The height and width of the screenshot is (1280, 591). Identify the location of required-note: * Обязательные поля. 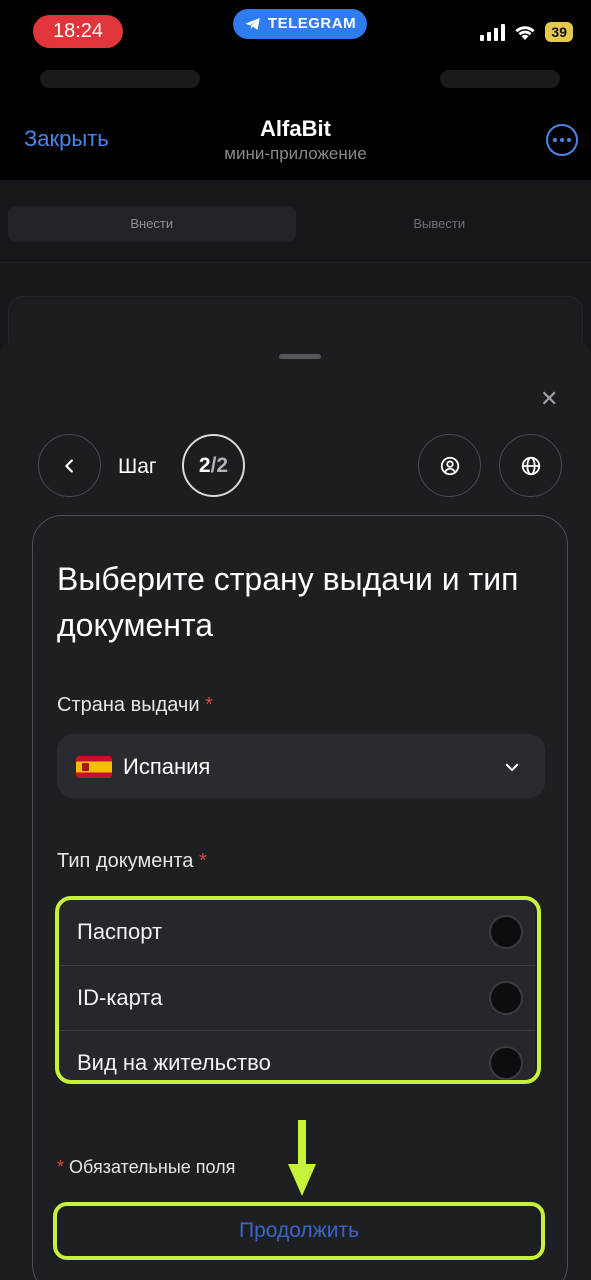
(146, 1167).